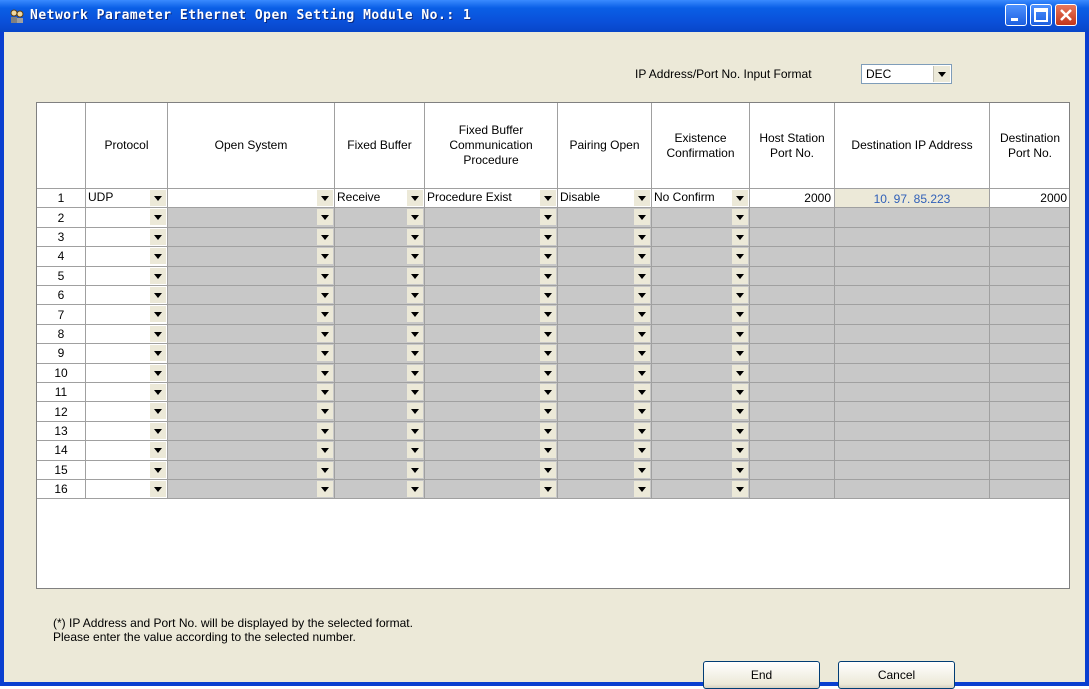  What do you see at coordinates (1016, 15) in the screenshot?
I see `minimize-button` at bounding box center [1016, 15].